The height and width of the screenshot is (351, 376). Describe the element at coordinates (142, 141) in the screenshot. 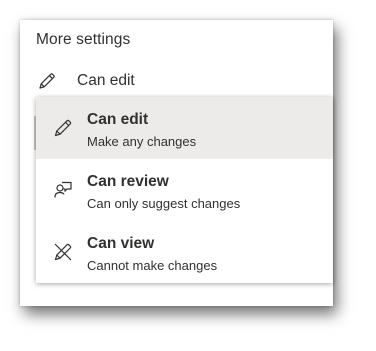

I see `menu-item-description: Make any changes` at that location.